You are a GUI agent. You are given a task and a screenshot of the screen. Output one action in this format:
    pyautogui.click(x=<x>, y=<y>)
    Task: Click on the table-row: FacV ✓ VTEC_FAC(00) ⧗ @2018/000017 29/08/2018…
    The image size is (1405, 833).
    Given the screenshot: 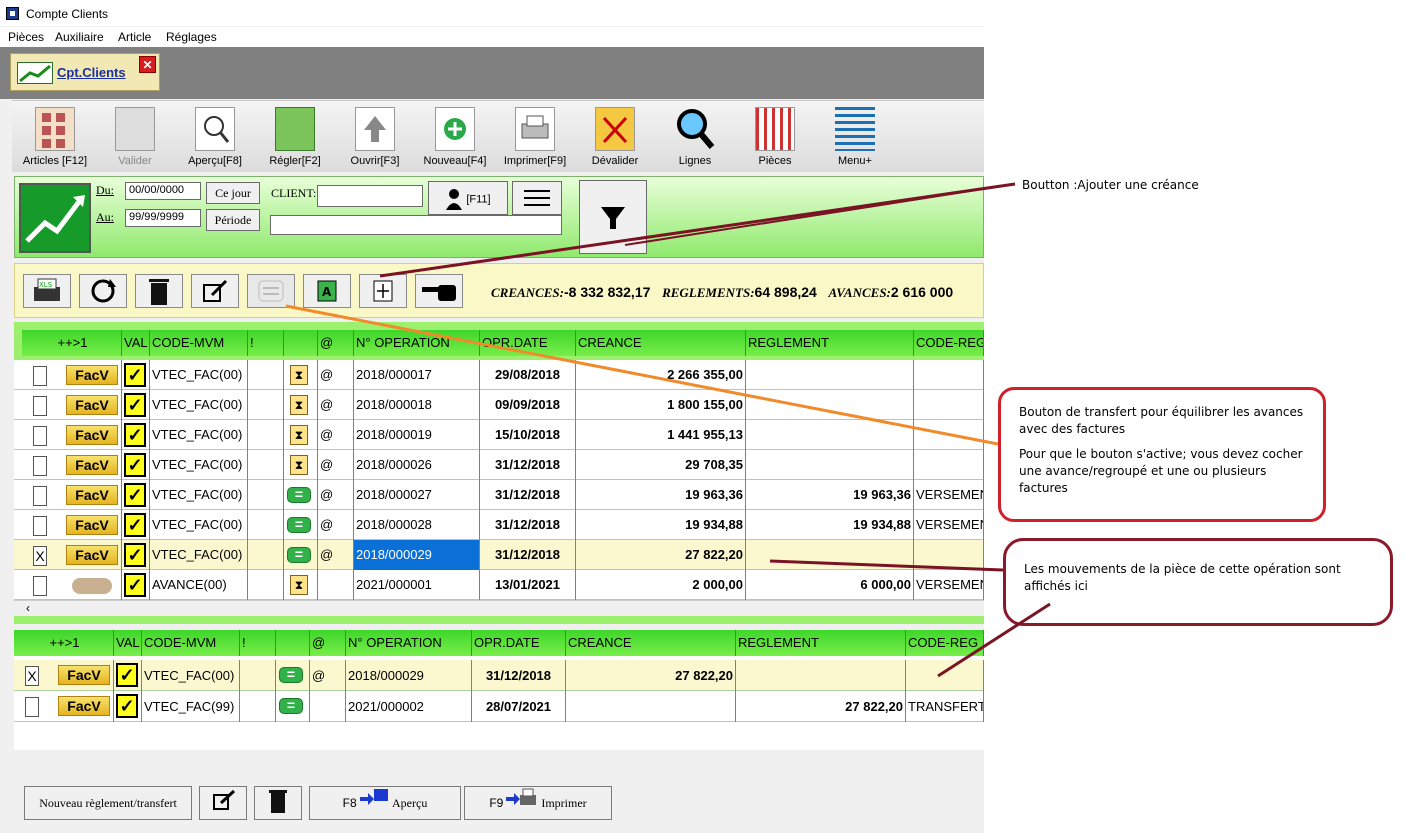 What is the action you would take?
    pyautogui.click(x=499, y=375)
    